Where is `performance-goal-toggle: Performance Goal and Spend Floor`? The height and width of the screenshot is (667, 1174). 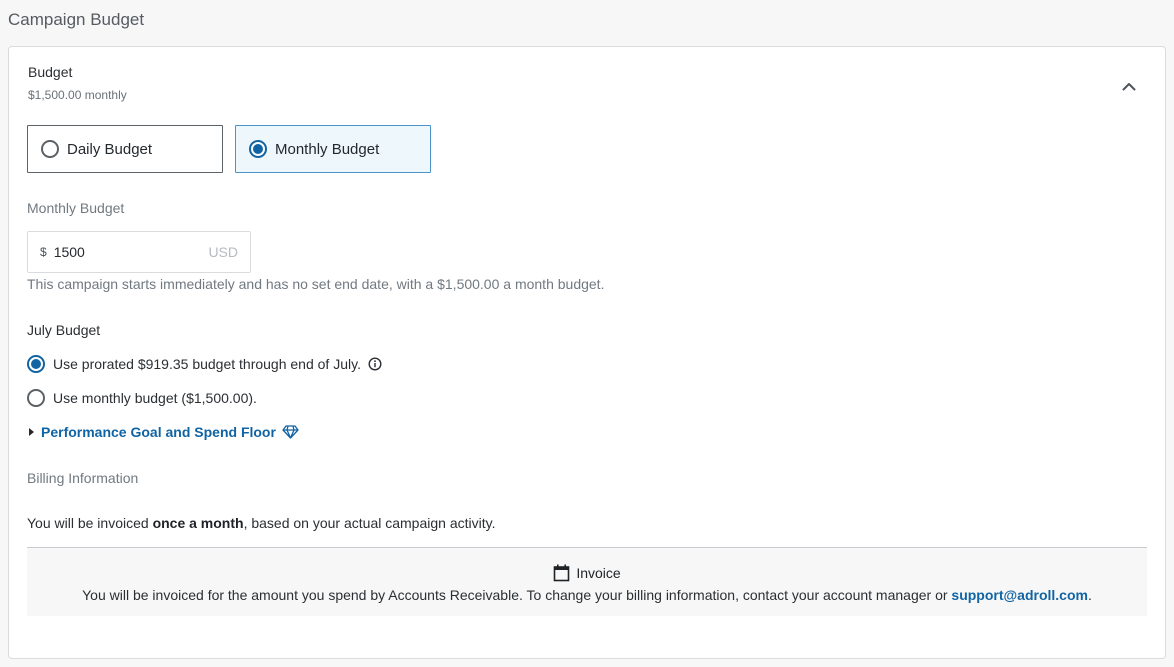
performance-goal-toggle: Performance Goal and Spend Floor is located at coordinates (163, 432).